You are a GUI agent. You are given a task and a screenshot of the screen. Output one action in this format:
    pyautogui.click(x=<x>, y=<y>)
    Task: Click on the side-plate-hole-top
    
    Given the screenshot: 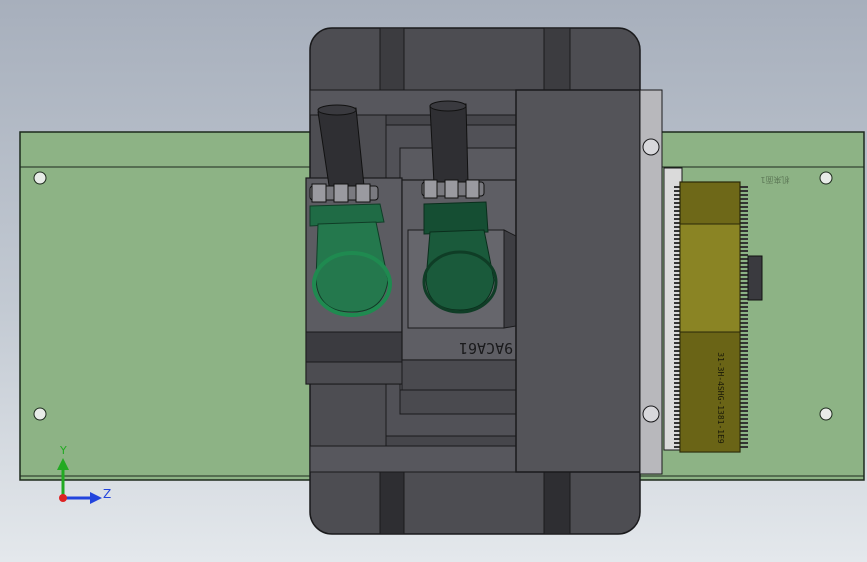 What is the action you would take?
    pyautogui.click(x=651, y=147)
    